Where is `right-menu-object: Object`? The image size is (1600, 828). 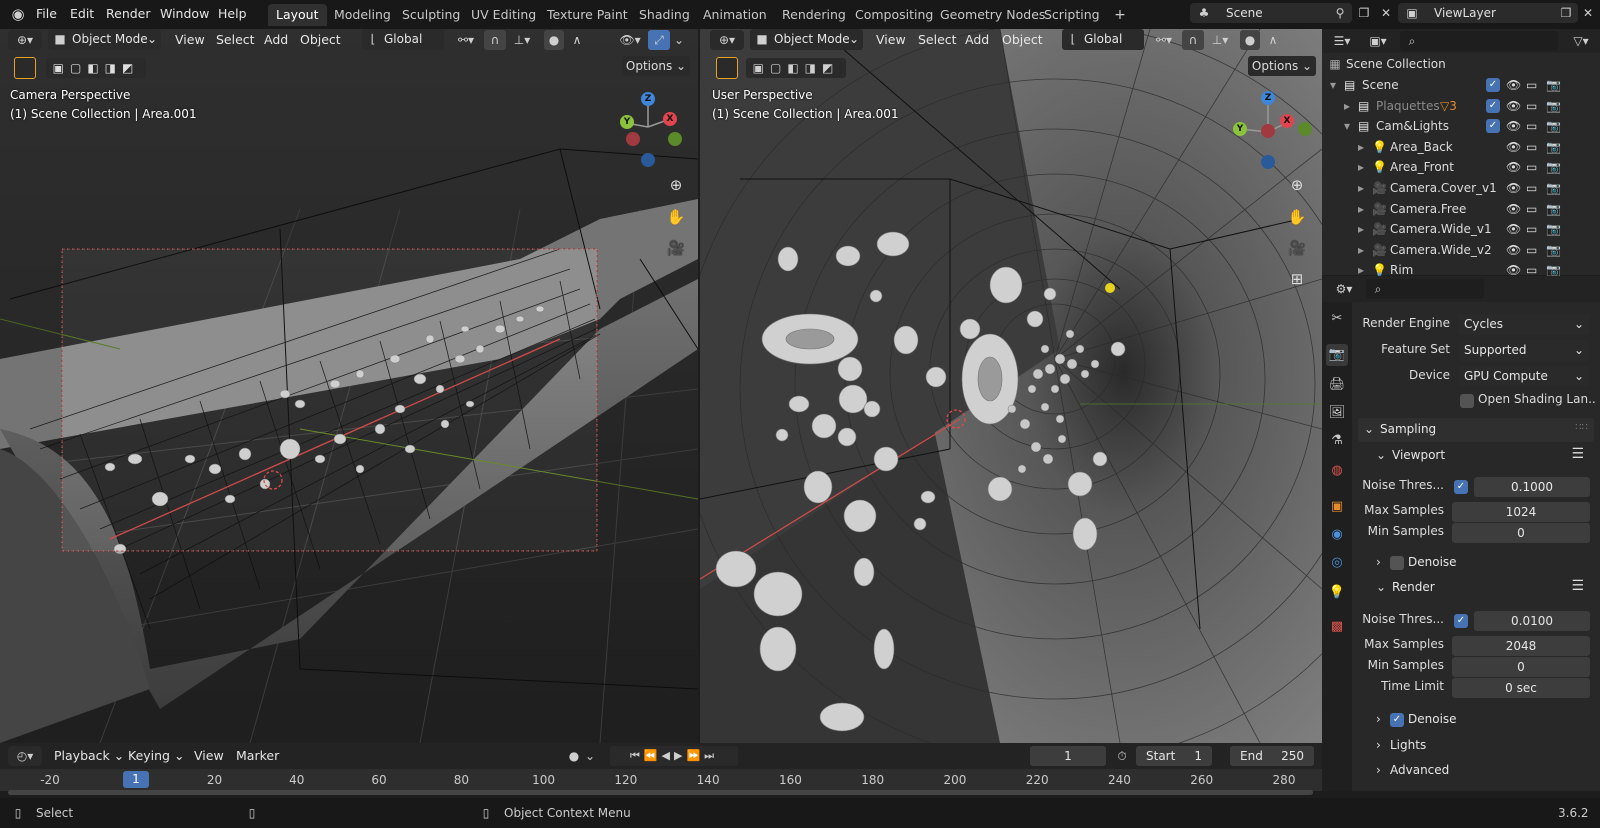 right-menu-object: Object is located at coordinates (1022, 40).